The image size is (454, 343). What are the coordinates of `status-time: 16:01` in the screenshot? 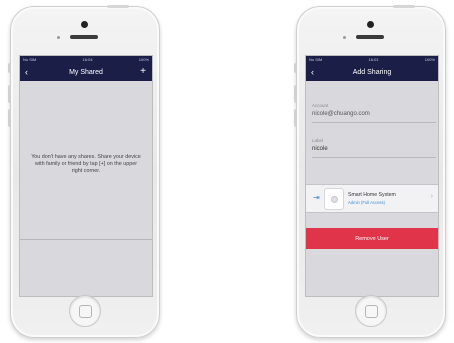 It's located at (373, 59).